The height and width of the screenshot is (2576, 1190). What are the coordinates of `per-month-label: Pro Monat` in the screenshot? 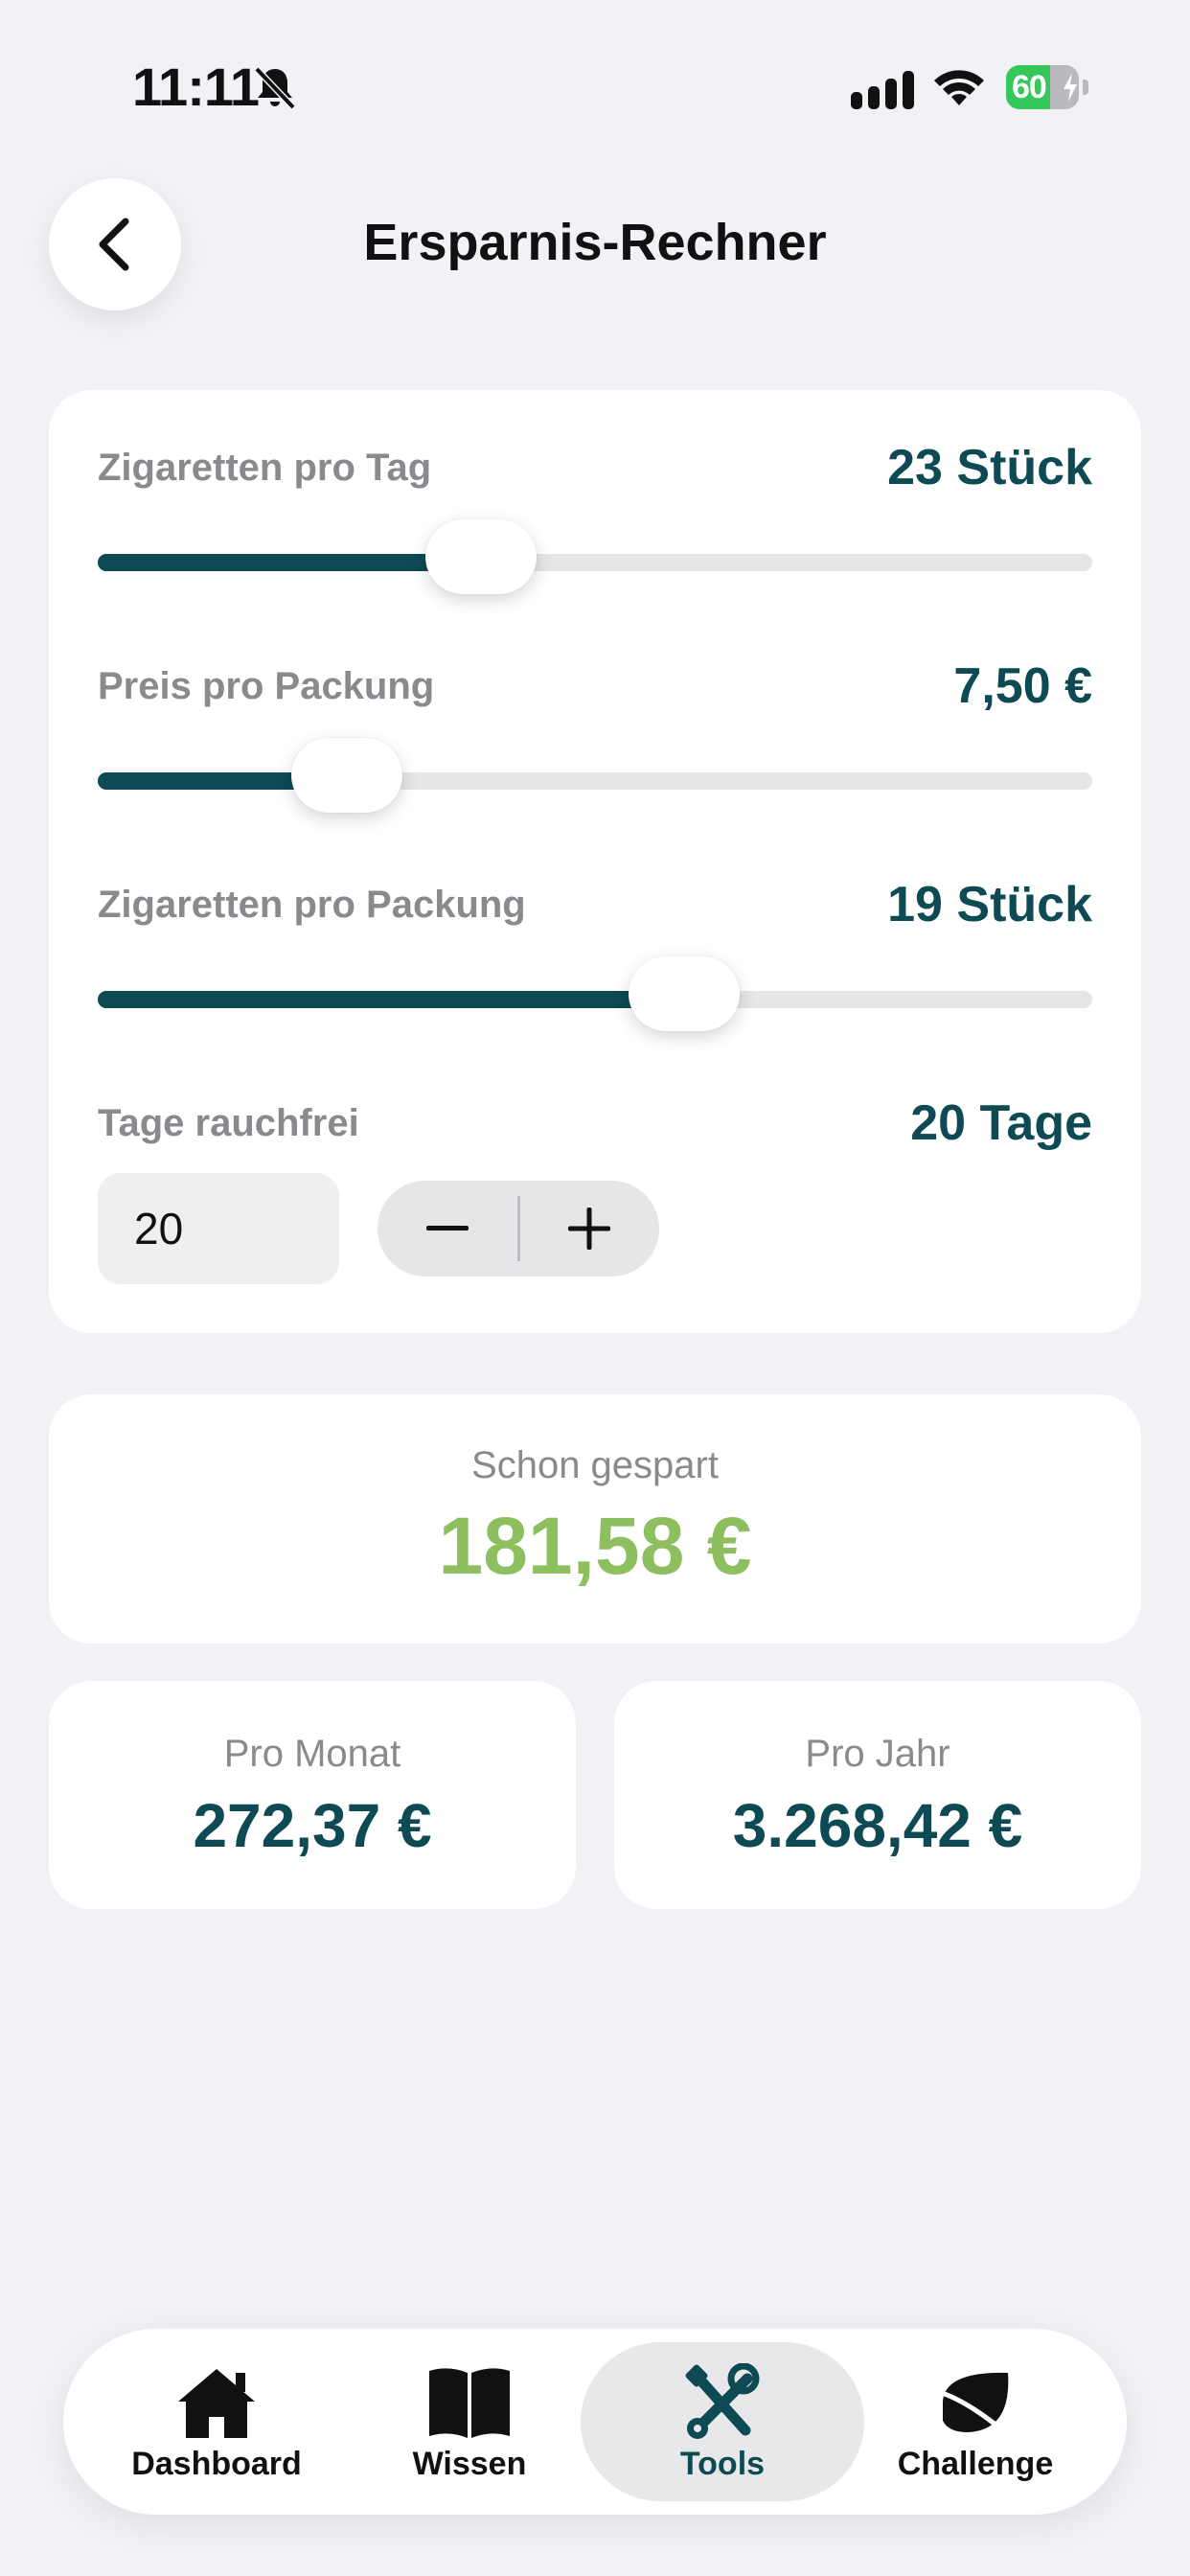 It's located at (312, 1754).